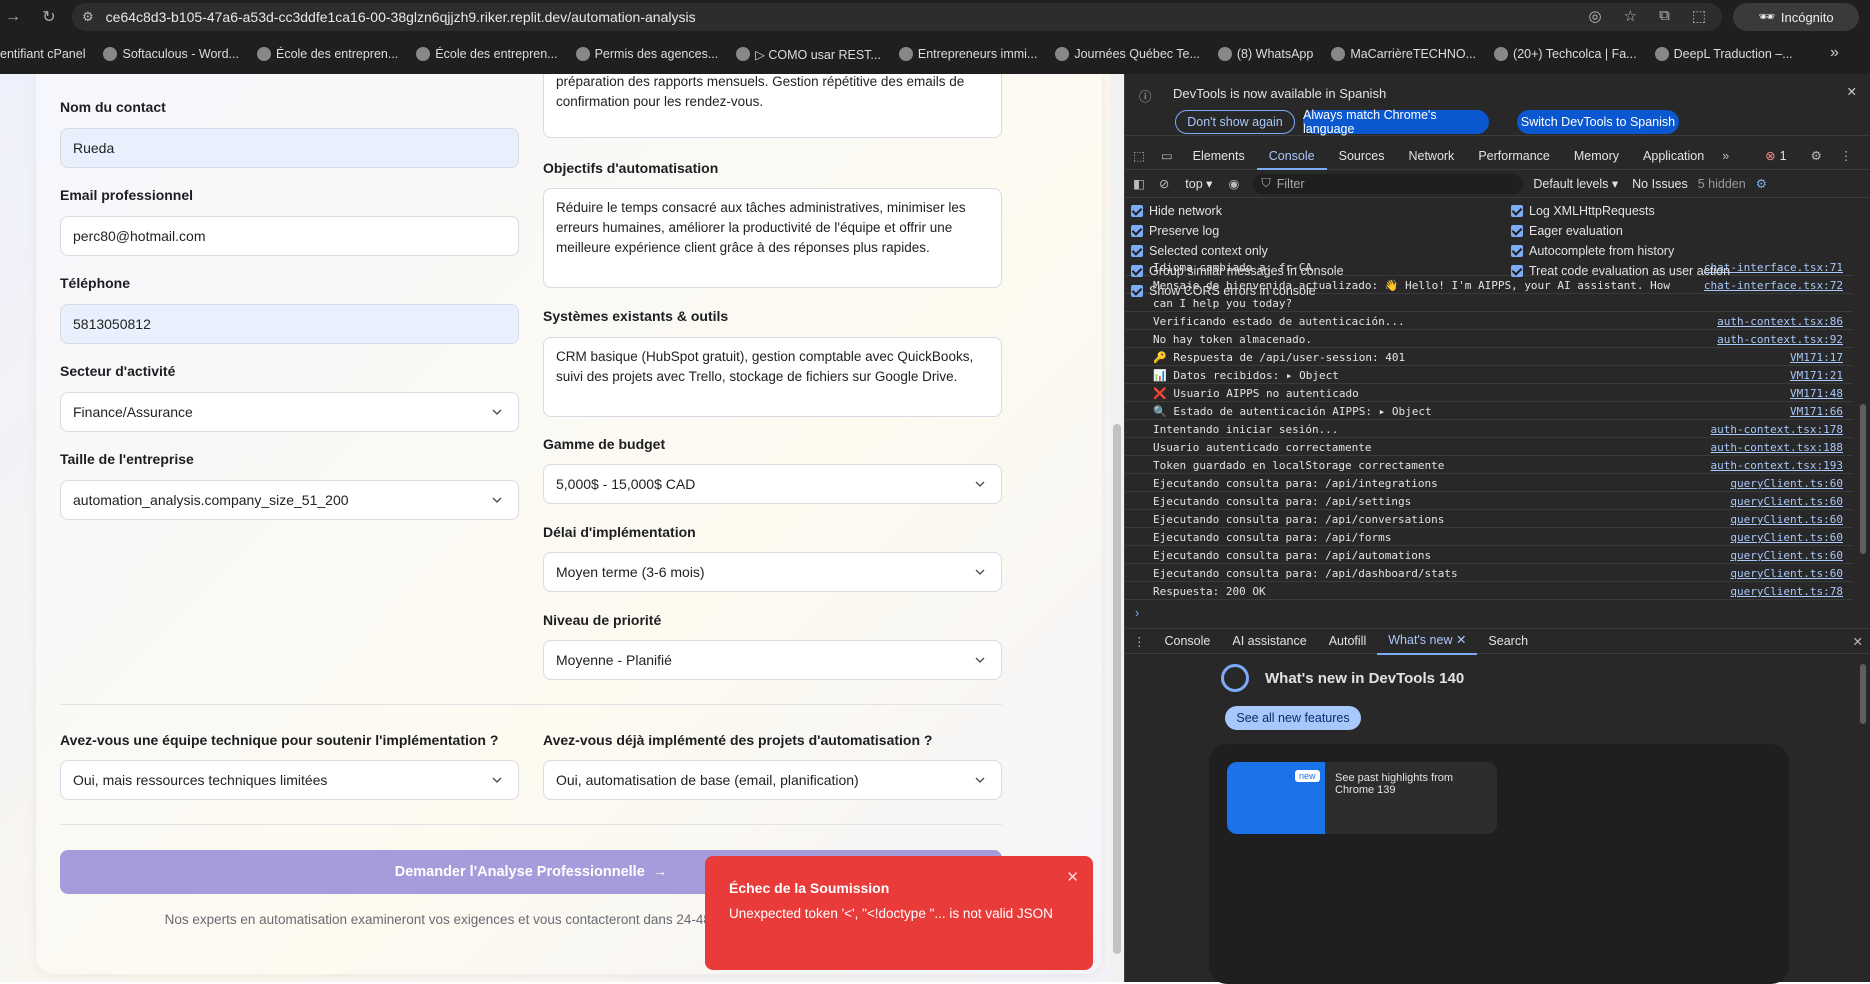 The width and height of the screenshot is (1870, 984). I want to click on settings-icon: ⚙, so click(1816, 155).